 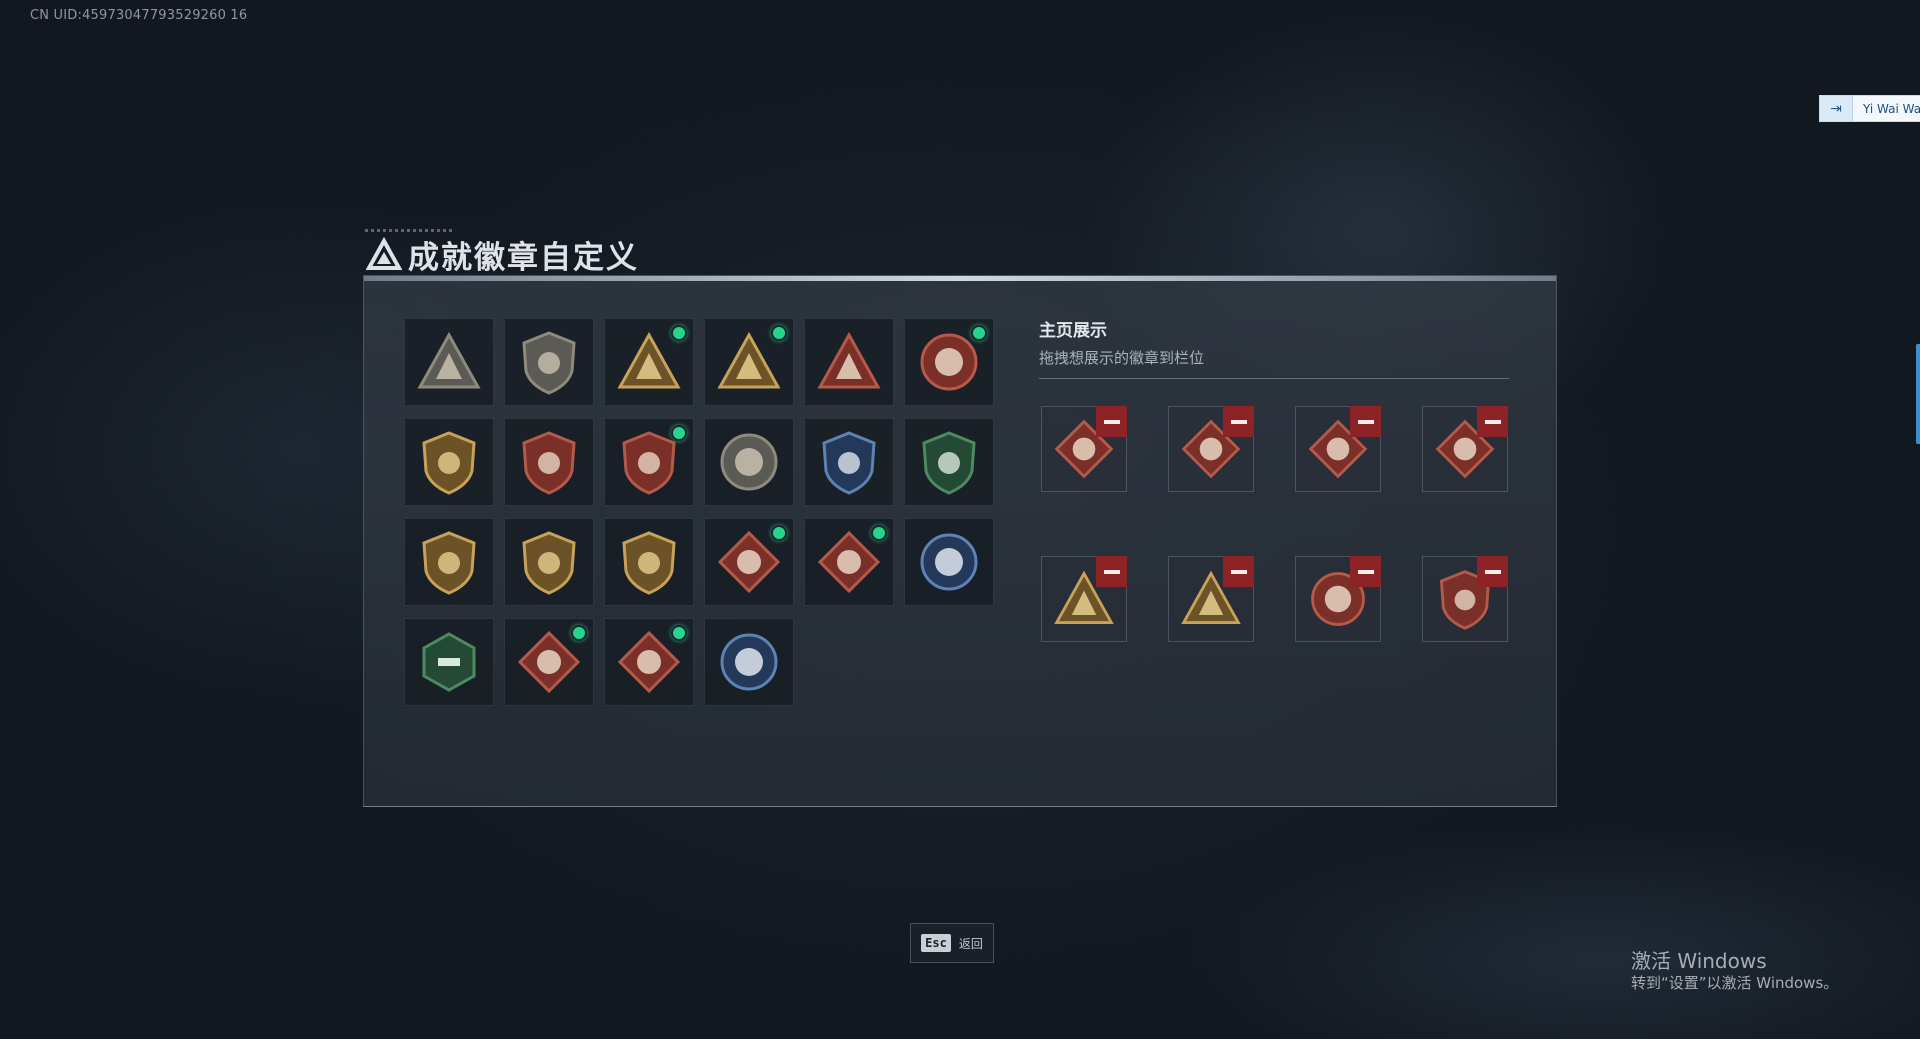 I want to click on blue-crosshair-shield-badge-icon, so click(x=849, y=463).